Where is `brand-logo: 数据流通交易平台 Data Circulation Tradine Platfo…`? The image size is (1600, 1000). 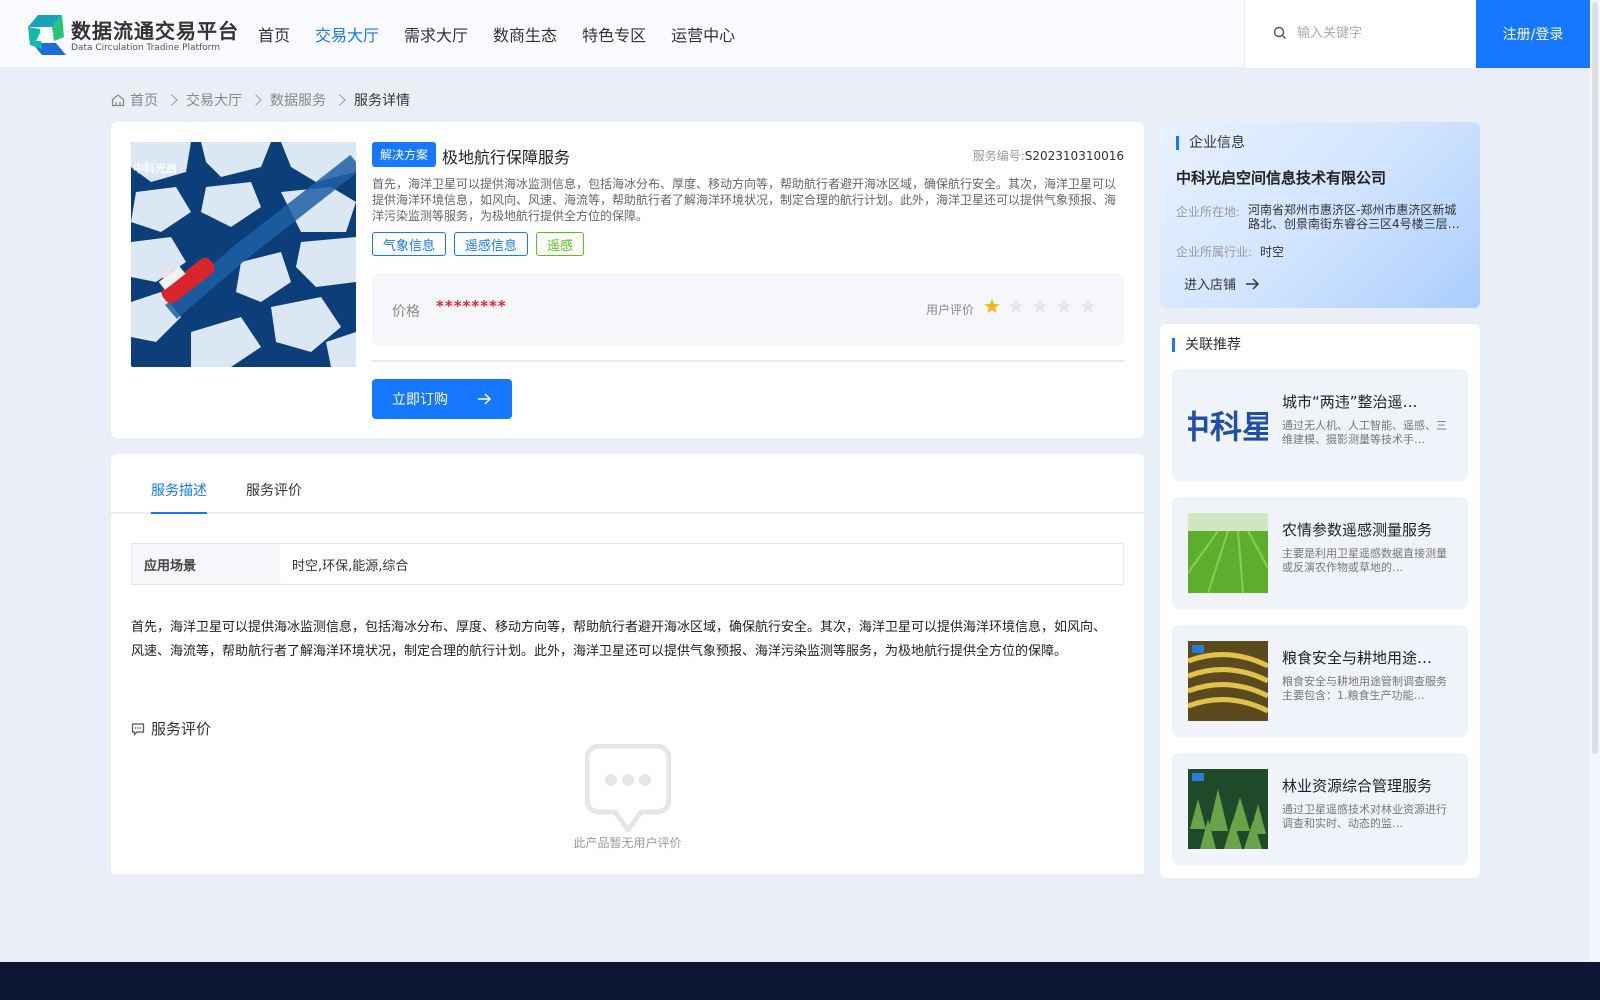
brand-logo: 数据流通交易平台 Data Circulation Tradine Platfo… is located at coordinates (133, 35).